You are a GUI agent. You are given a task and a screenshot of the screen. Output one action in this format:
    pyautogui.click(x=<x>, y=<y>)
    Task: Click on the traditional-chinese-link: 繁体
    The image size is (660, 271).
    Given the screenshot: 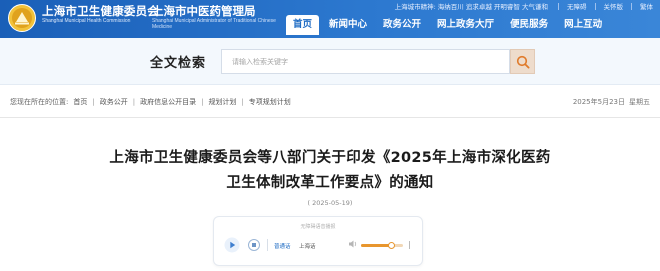 What is the action you would take?
    pyautogui.click(x=646, y=6)
    